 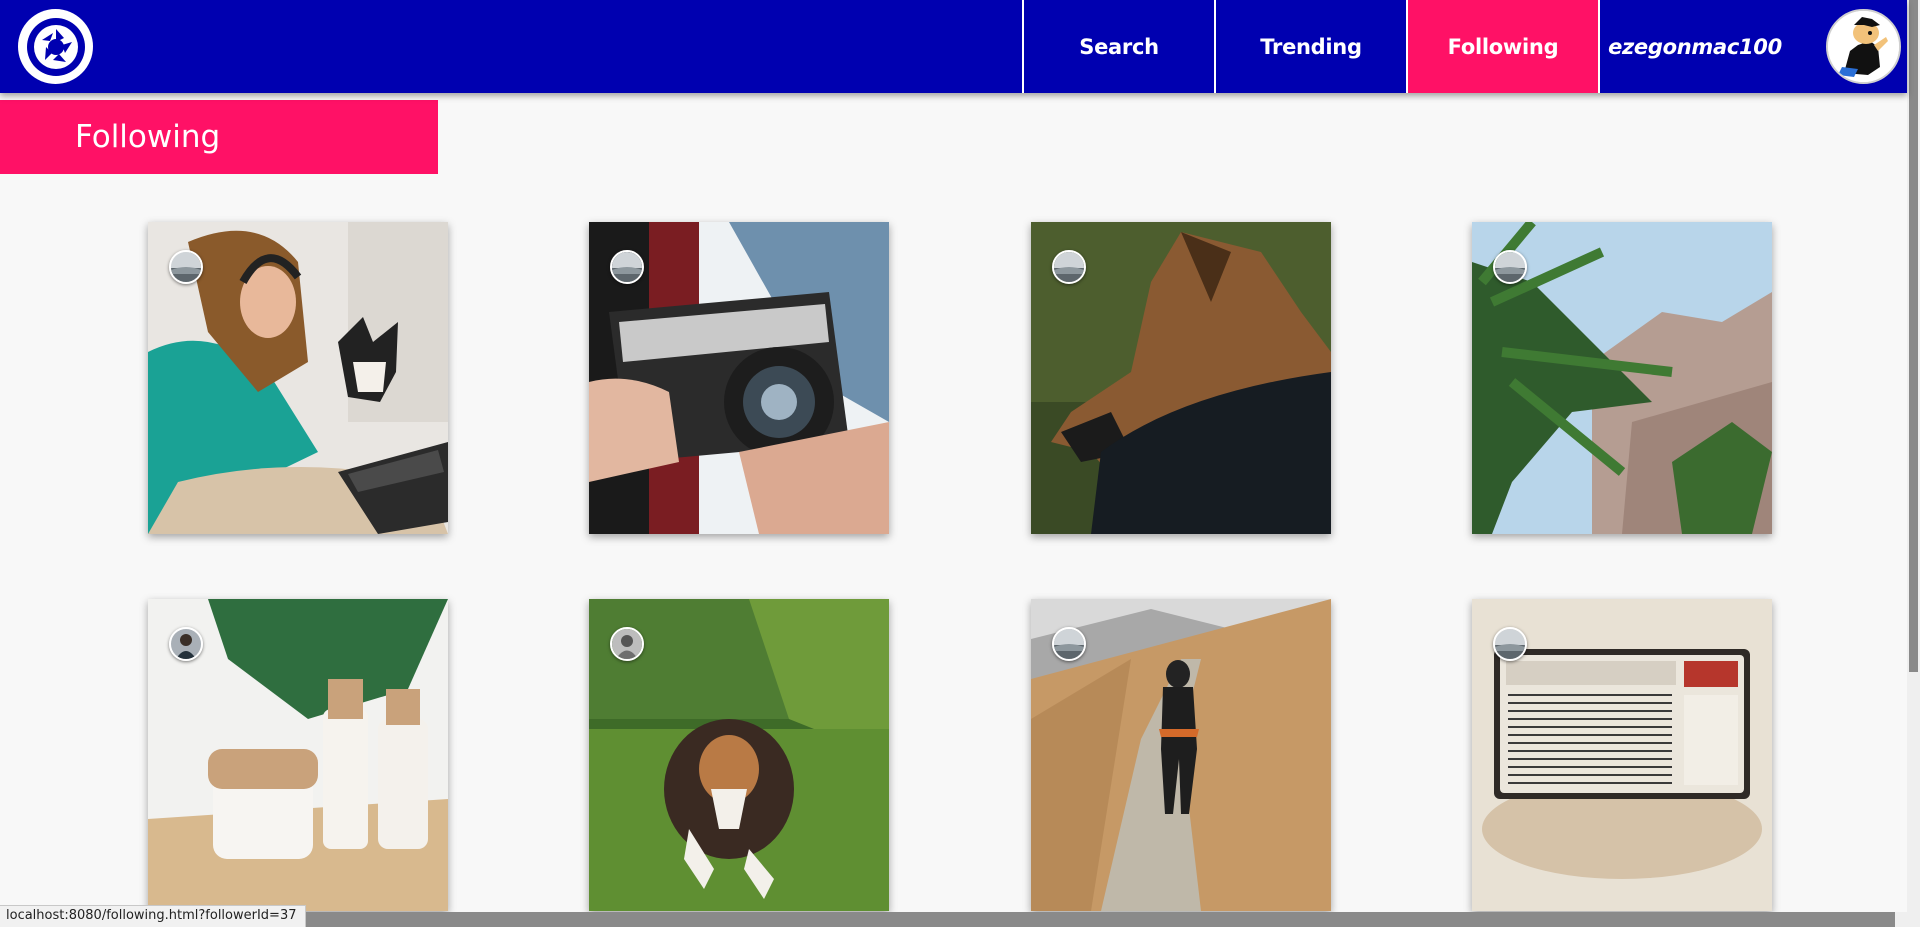 What do you see at coordinates (1863, 46) in the screenshot?
I see `user-avatar` at bounding box center [1863, 46].